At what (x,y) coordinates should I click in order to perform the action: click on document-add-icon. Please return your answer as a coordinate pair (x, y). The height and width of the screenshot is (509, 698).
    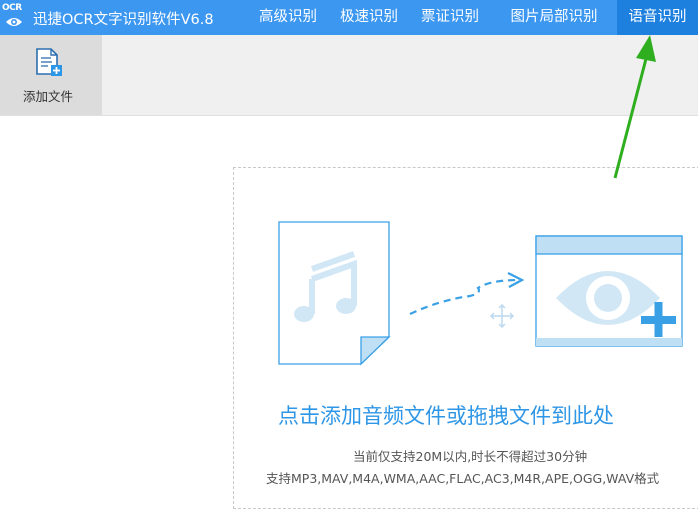
    Looking at the image, I should click on (49, 62).